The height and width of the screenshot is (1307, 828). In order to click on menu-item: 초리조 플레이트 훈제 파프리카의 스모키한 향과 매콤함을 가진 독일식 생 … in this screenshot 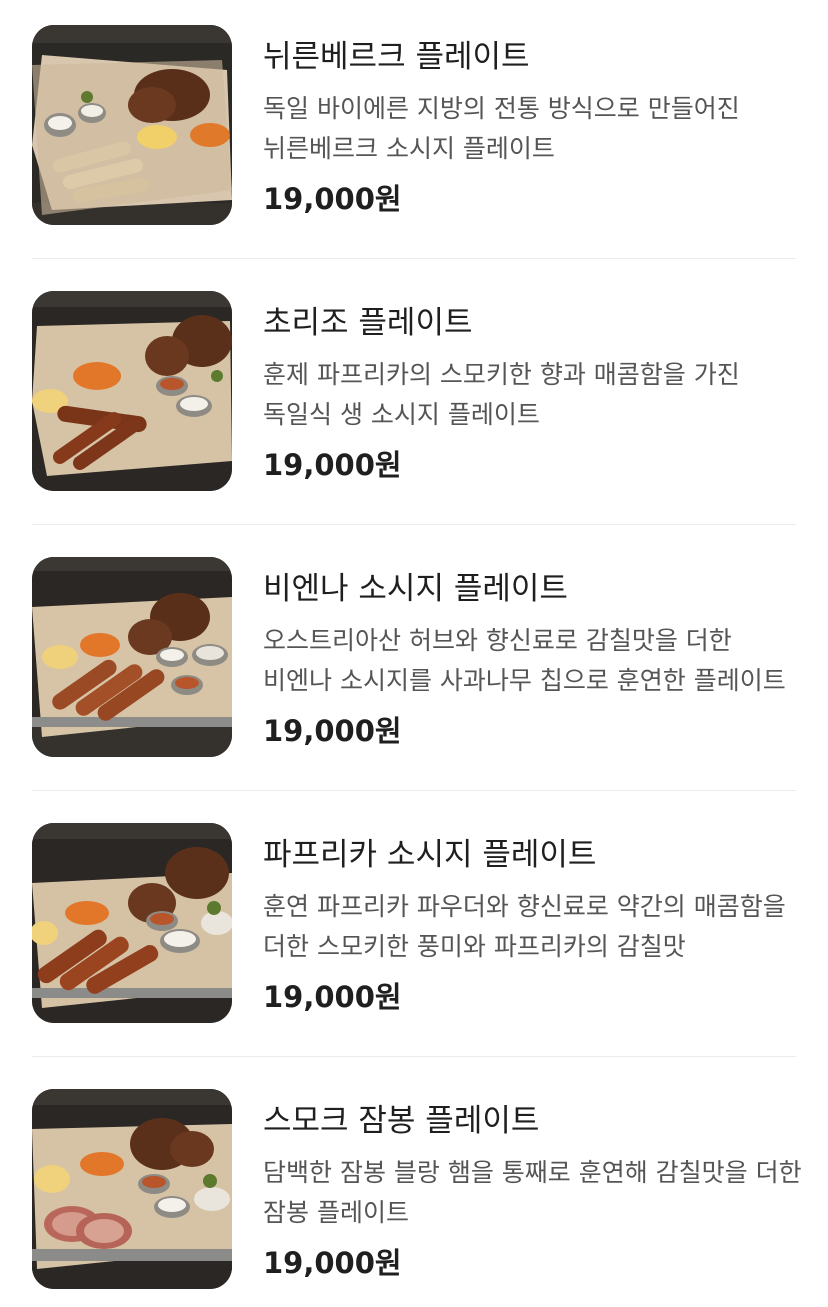, I will do `click(414, 391)`.